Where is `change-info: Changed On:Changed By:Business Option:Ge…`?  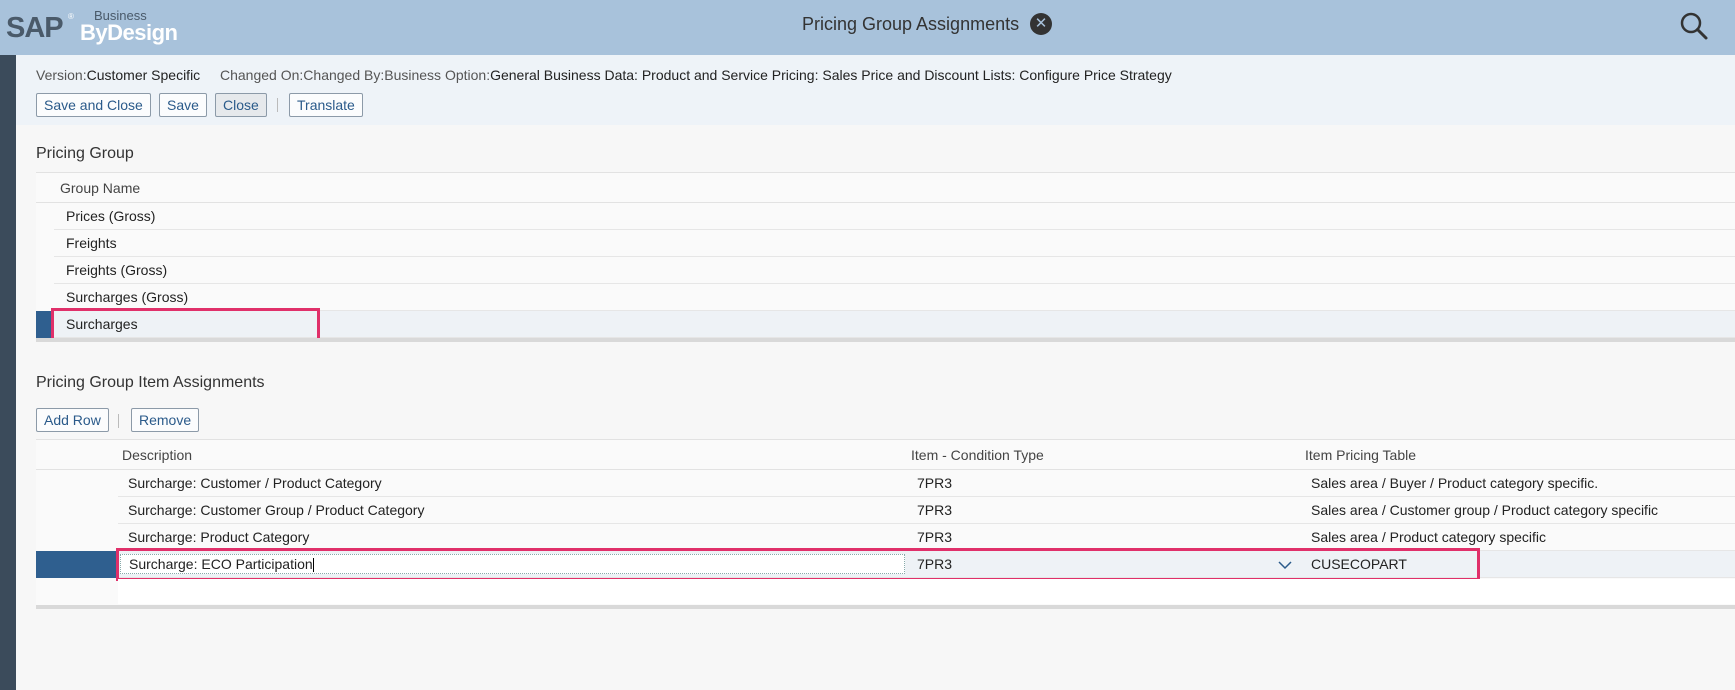 change-info: Changed On:Changed By:Business Option:Ge… is located at coordinates (696, 75).